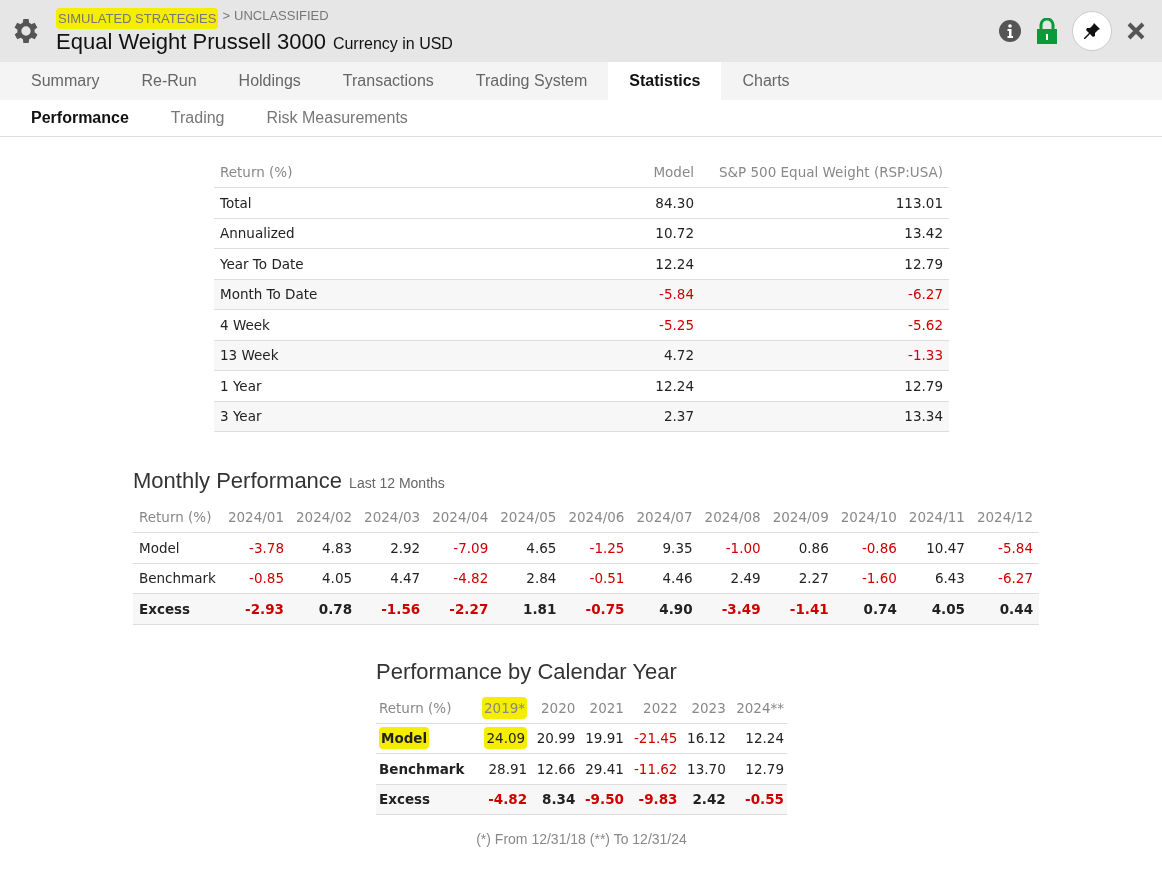 The height and width of the screenshot is (875, 1162). What do you see at coordinates (405, 547) in the screenshot?
I see `table-cell: 2.92` at bounding box center [405, 547].